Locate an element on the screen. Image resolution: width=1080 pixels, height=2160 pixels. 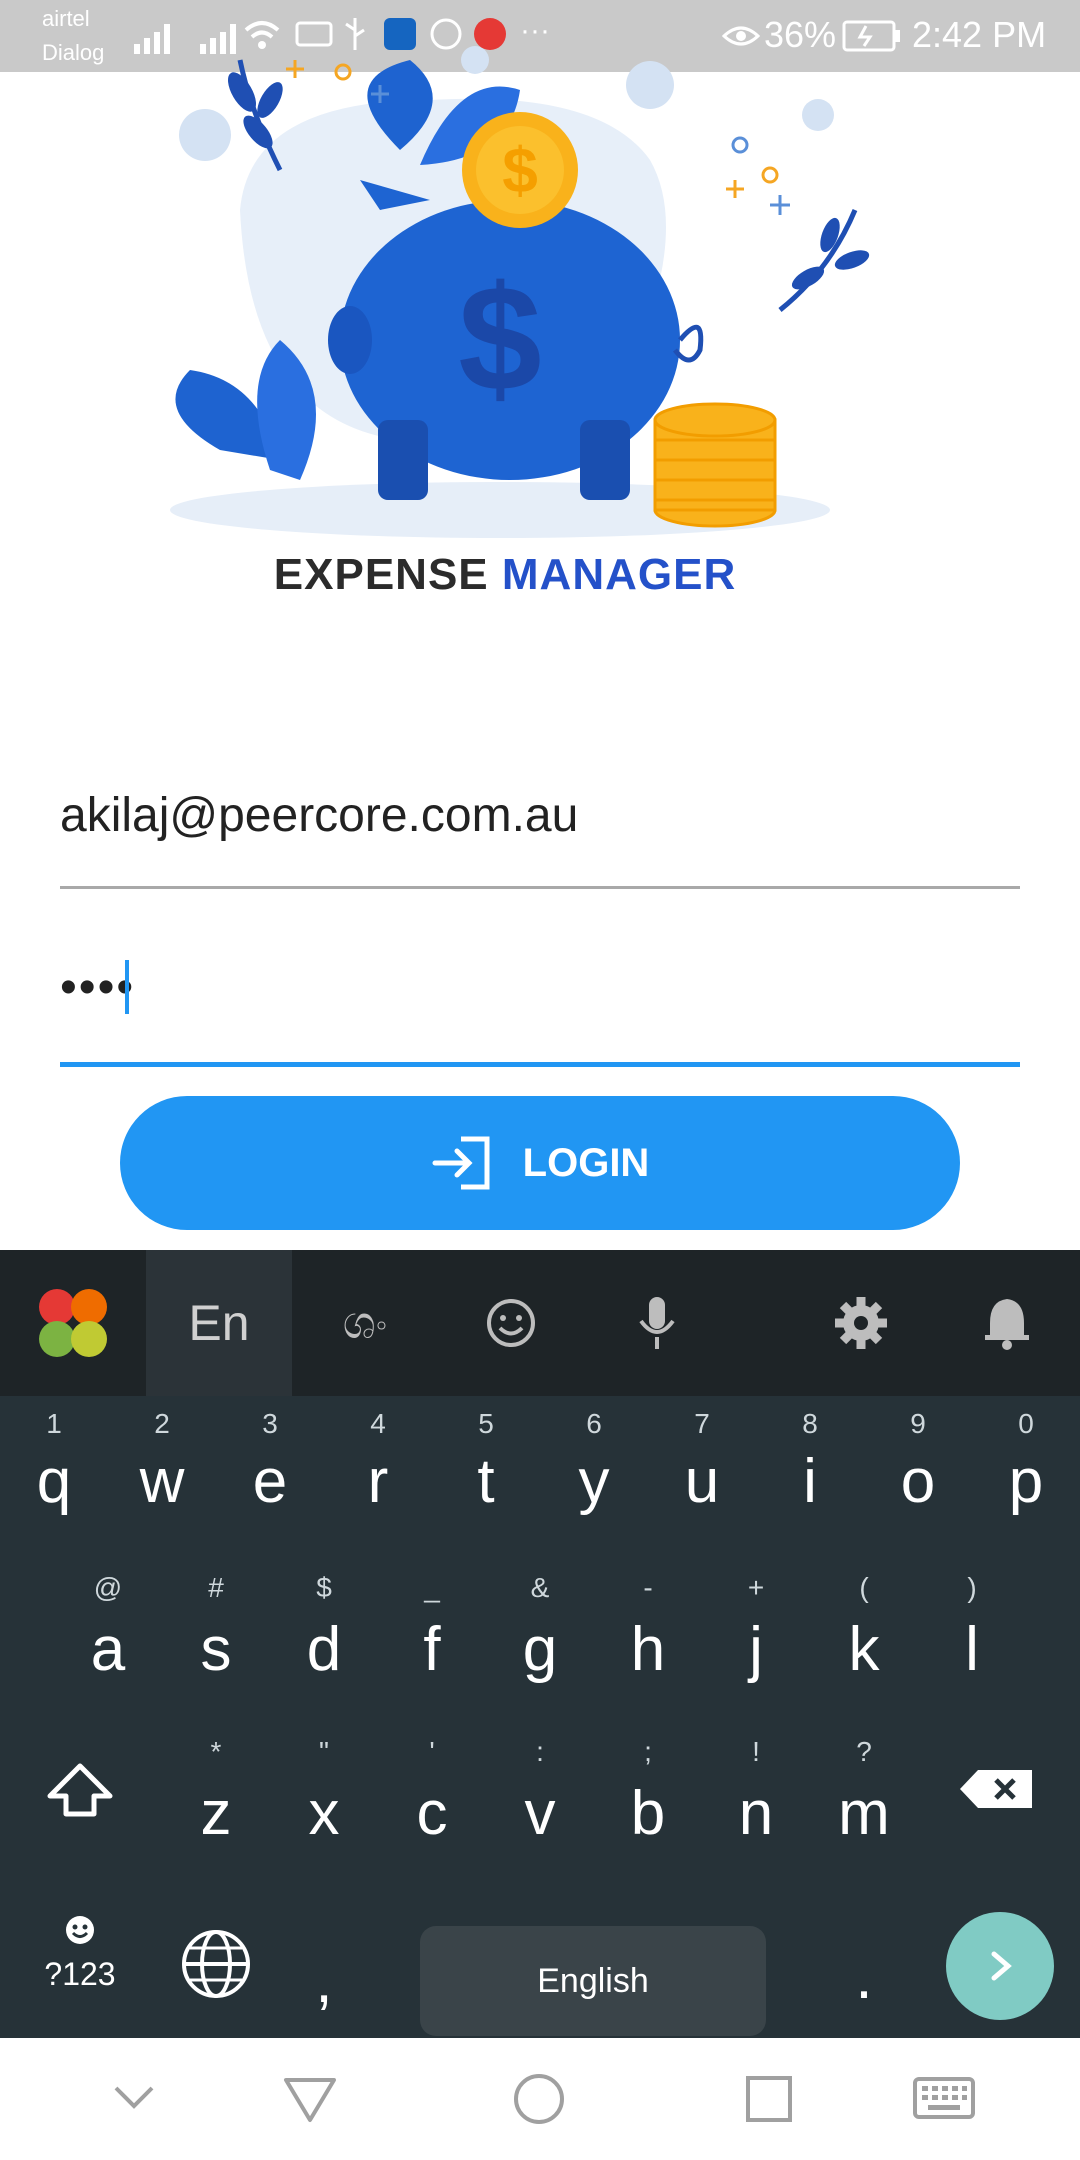
clock: 2:42 PM is located at coordinates (979, 34).